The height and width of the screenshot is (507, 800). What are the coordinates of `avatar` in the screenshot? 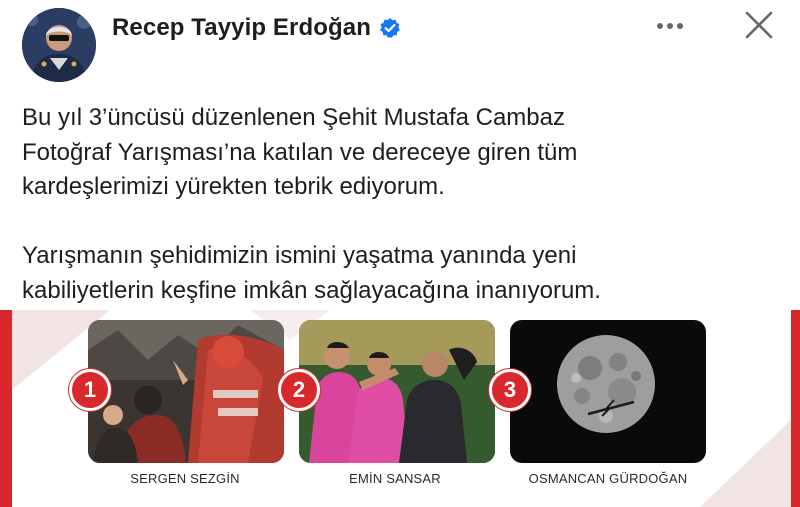 It's located at (59, 45).